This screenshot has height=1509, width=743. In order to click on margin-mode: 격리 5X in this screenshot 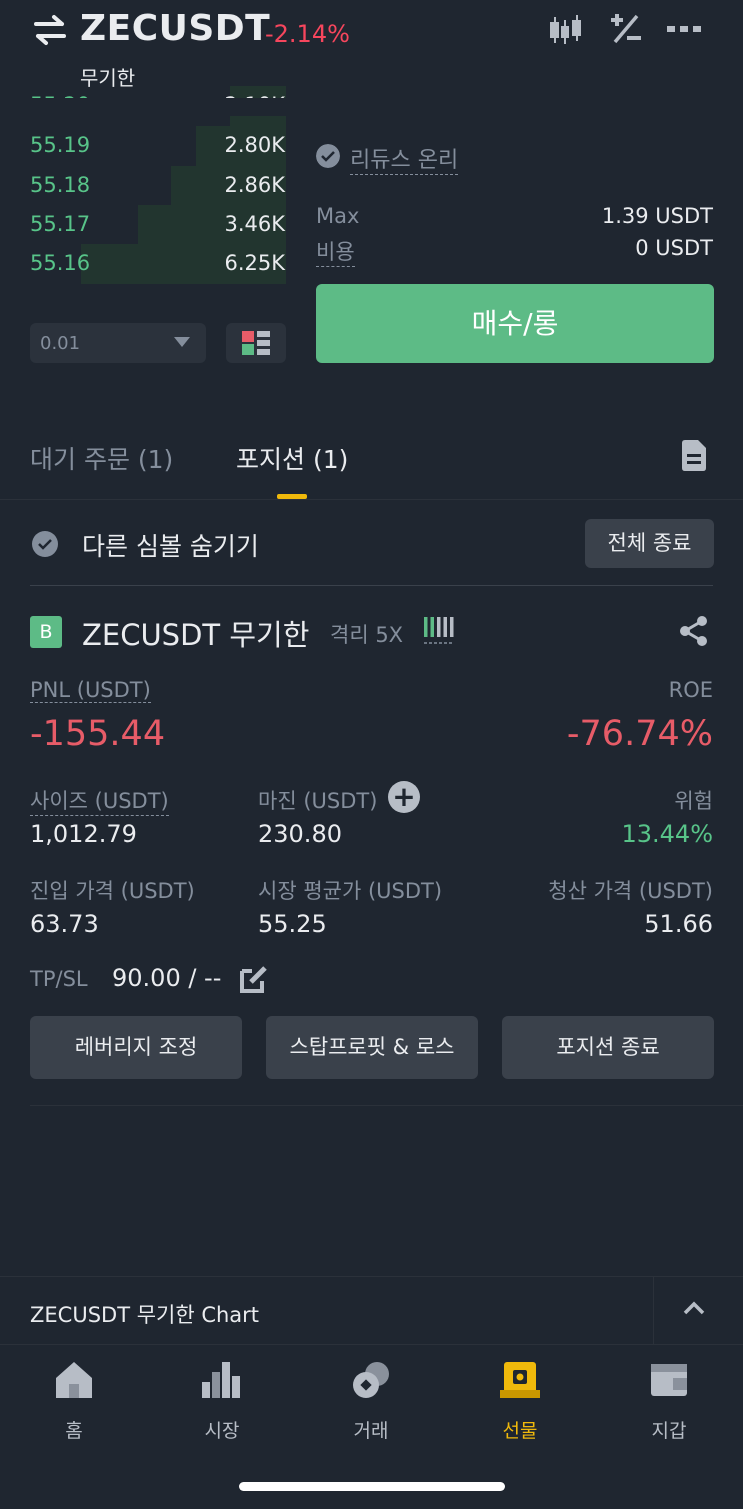, I will do `click(367, 635)`.